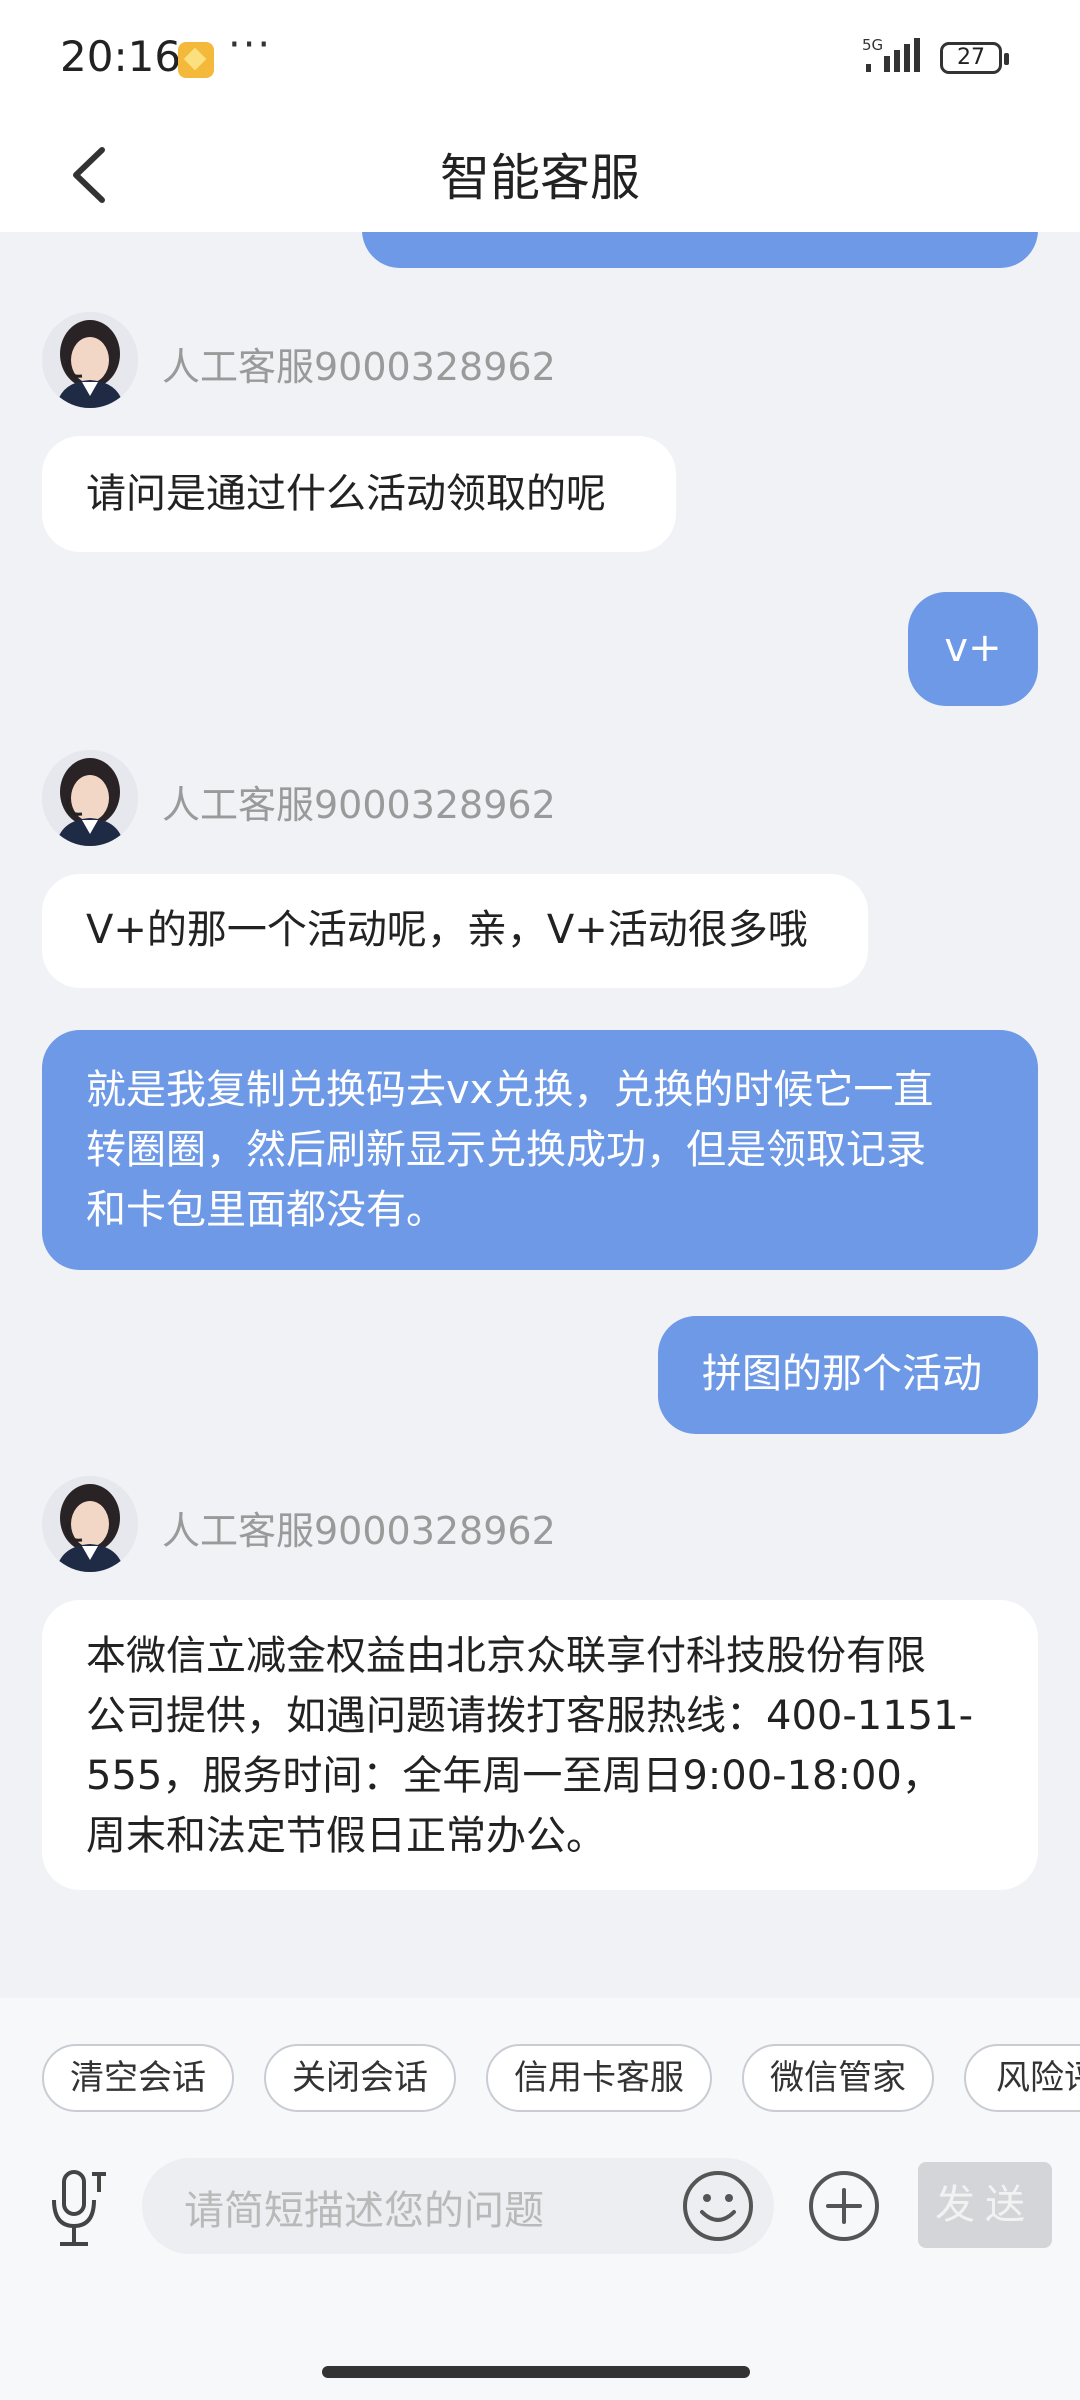 This screenshot has height=2400, width=1080. I want to click on quick-actions-bar: 清空会话 关闭会话 信用卡客服 微信管家 风险评, so click(540, 2080).